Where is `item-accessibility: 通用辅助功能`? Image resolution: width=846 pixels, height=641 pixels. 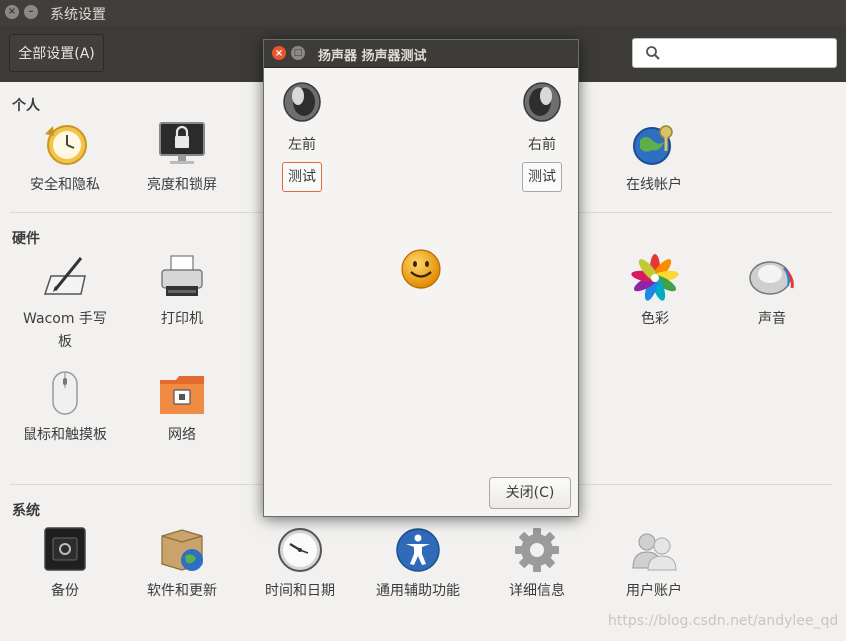
item-accessibility: 通用辅助功能 is located at coordinates (418, 564).